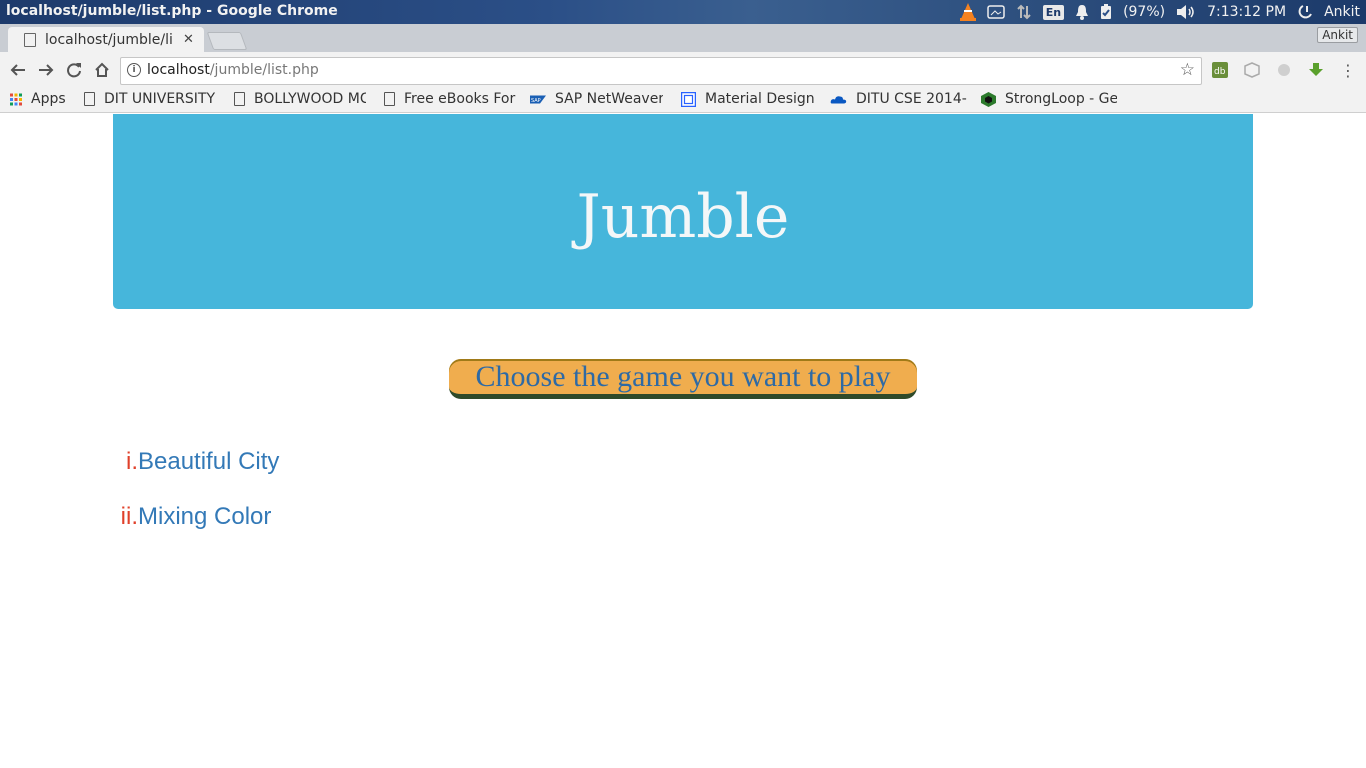  Describe the element at coordinates (760, 99) in the screenshot. I see `bookmark-label: Material Design` at that location.